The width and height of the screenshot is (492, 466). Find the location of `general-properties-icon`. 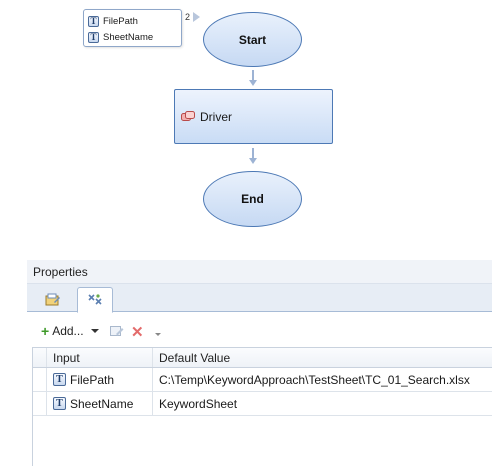

general-properties-icon is located at coordinates (52, 299).